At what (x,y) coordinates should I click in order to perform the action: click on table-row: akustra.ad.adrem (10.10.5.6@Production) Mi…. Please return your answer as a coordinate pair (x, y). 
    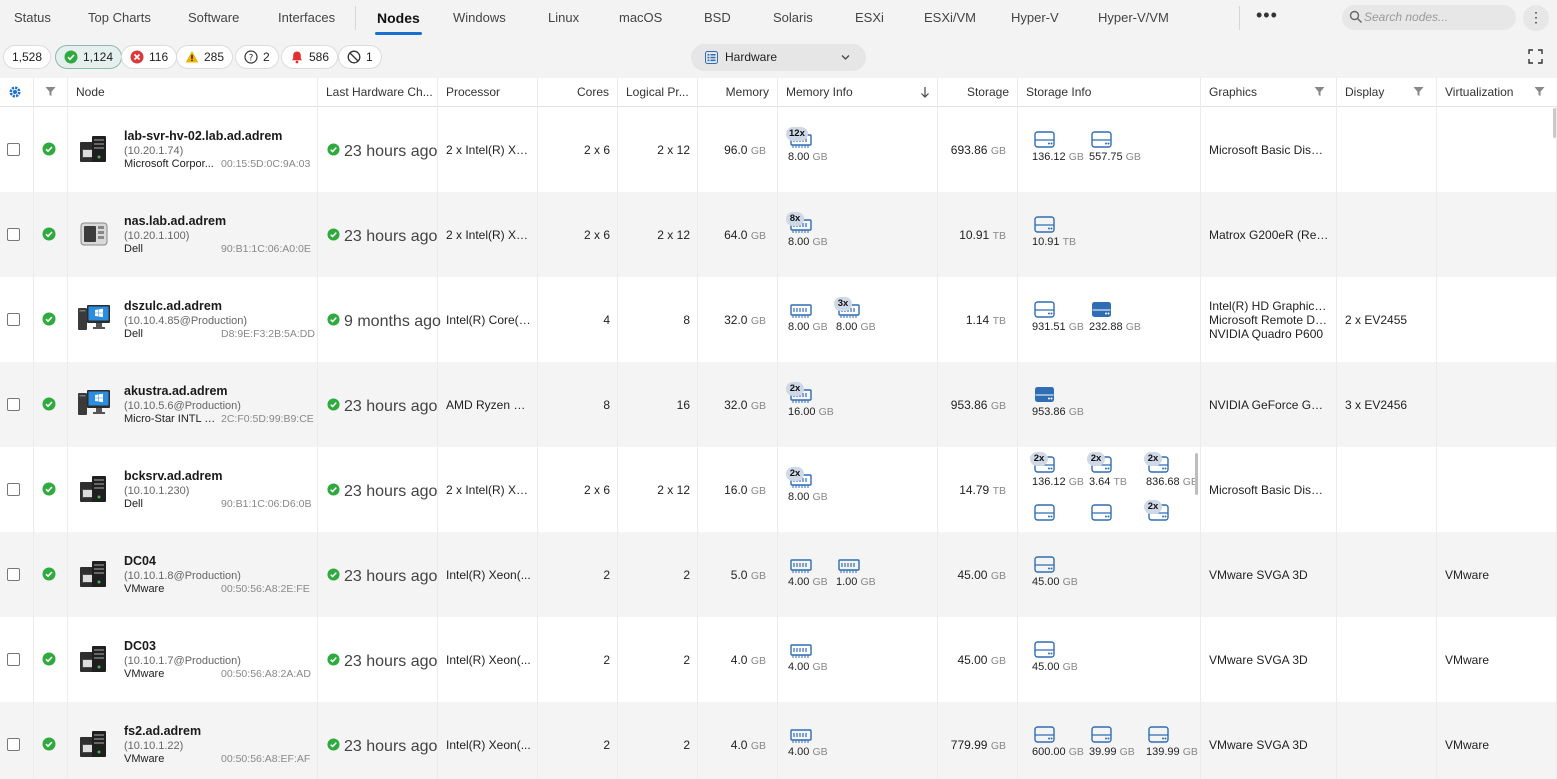
    Looking at the image, I should click on (778, 404).